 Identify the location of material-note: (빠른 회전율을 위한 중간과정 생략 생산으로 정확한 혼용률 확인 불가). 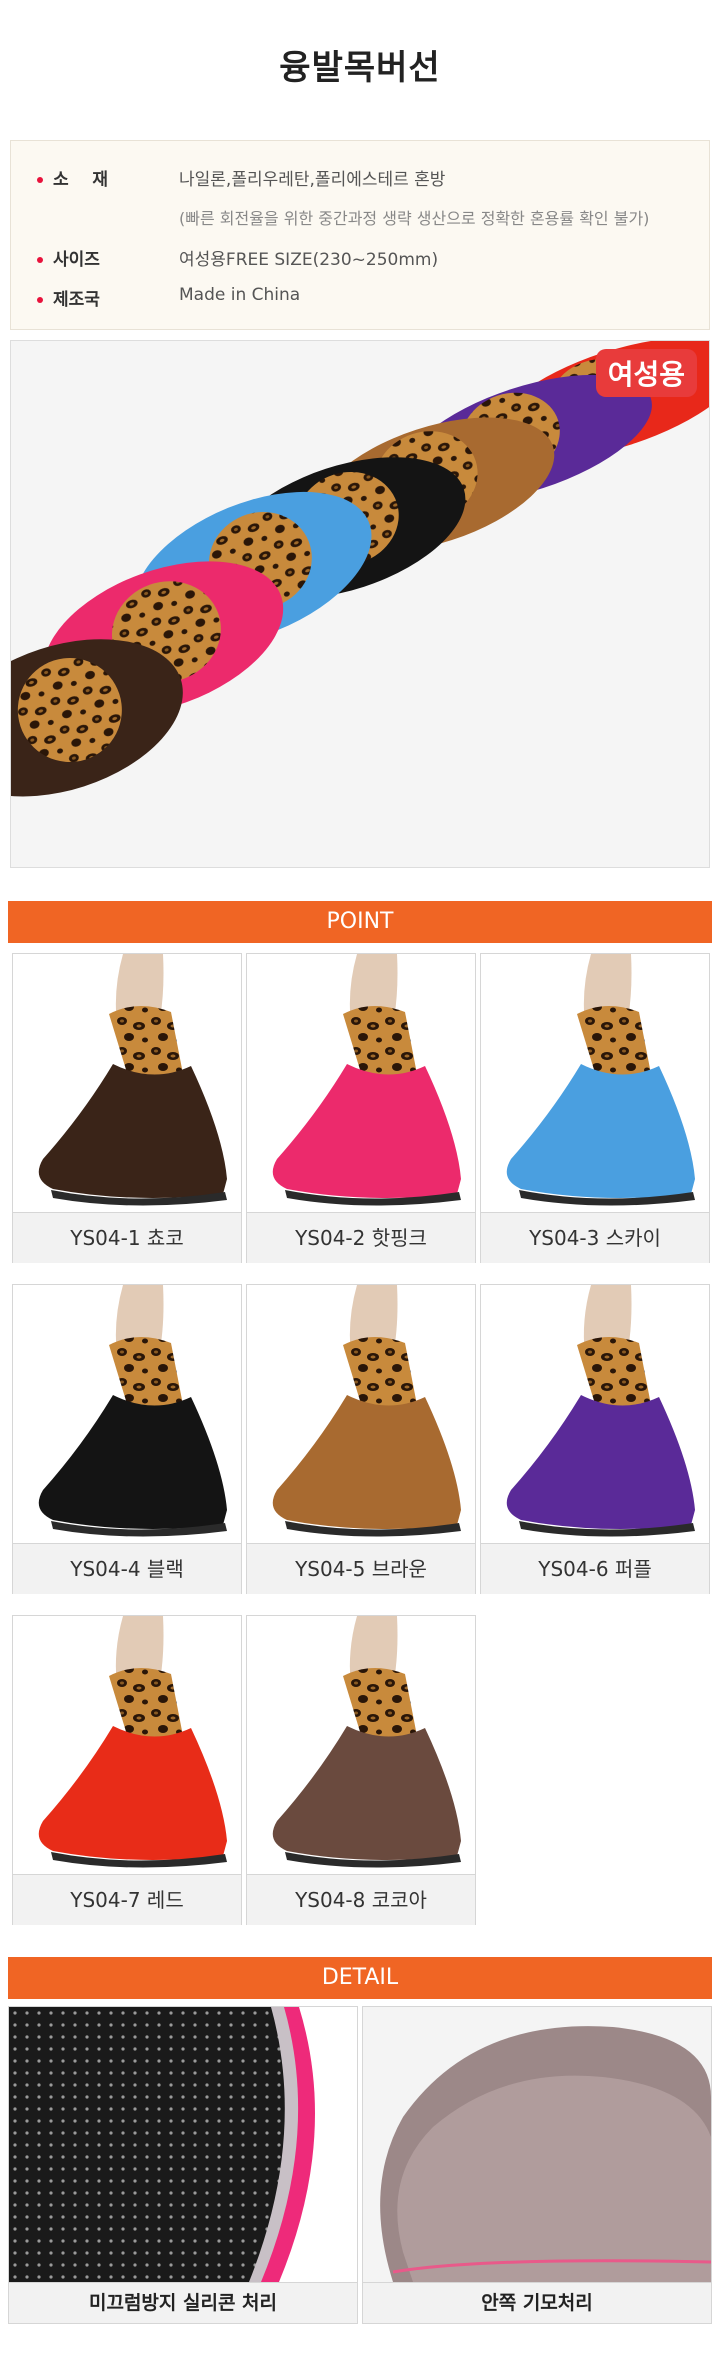
(414, 218).